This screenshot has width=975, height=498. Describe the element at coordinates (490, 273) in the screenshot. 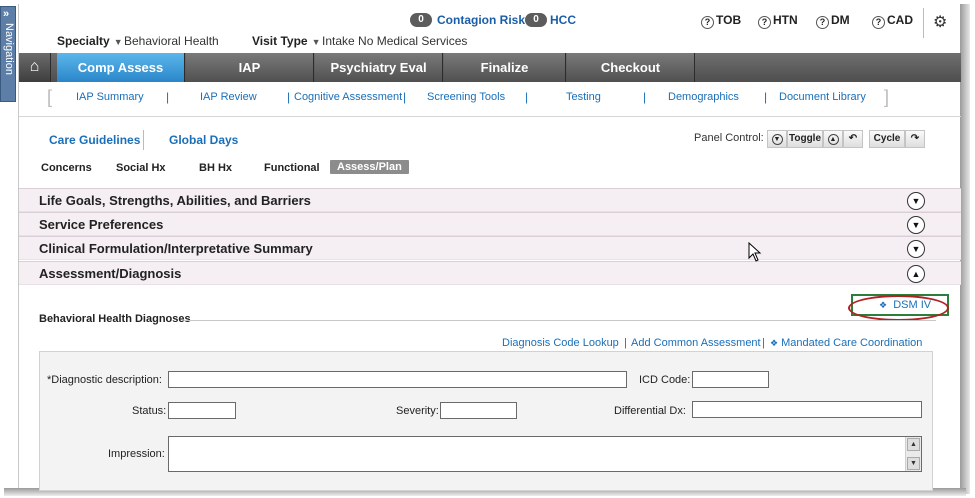

I see `accordion-assessment-diagnosis: Assessment/Diagnosis ▲` at that location.